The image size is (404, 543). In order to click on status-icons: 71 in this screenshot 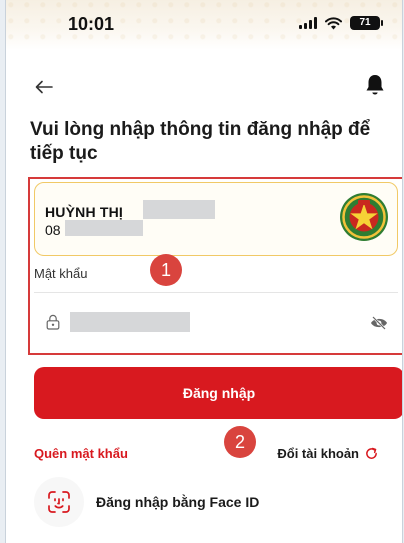, I will do `click(341, 23)`.